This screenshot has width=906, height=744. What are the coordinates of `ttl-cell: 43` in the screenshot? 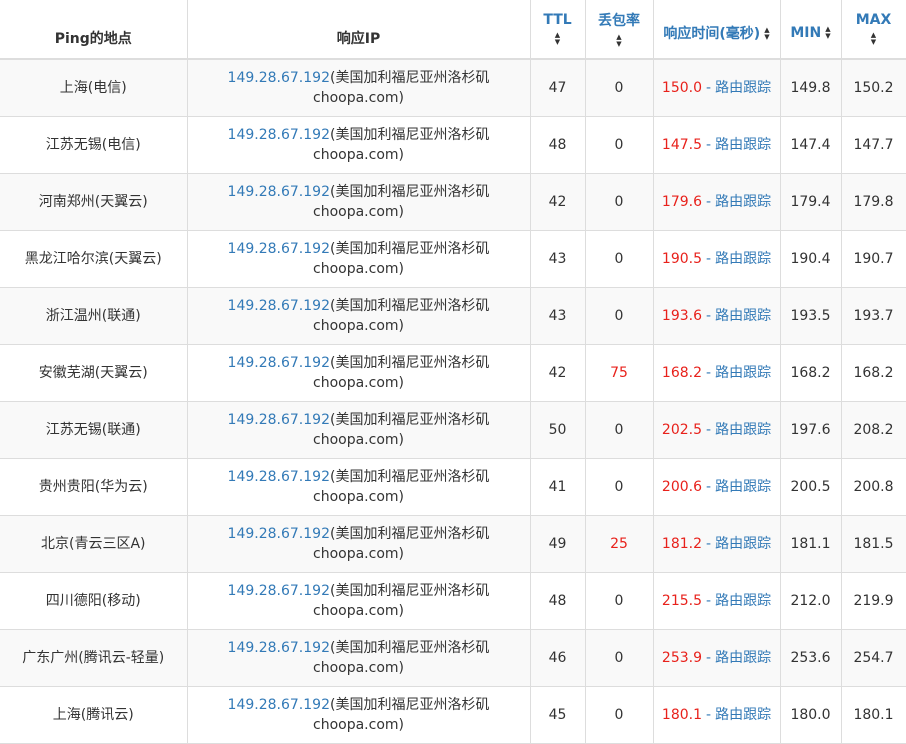 It's located at (558, 259).